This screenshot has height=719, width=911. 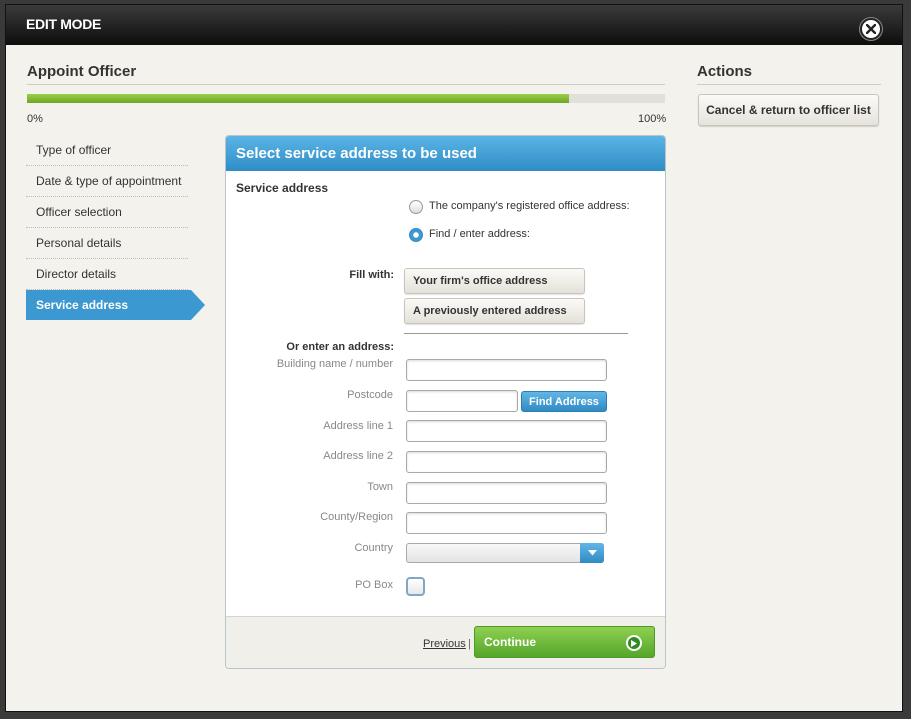 I want to click on close-button, so click(x=871, y=29).